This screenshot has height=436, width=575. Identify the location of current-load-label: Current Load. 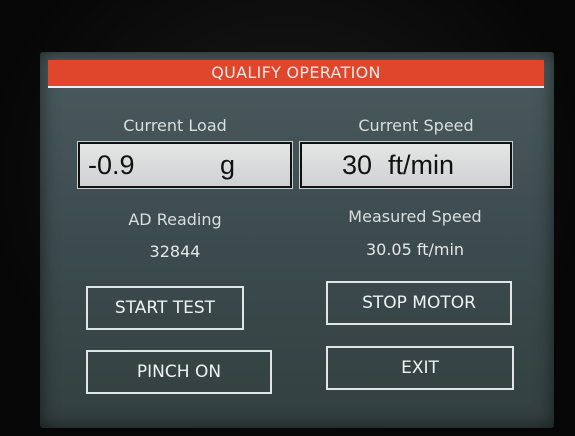
(175, 125).